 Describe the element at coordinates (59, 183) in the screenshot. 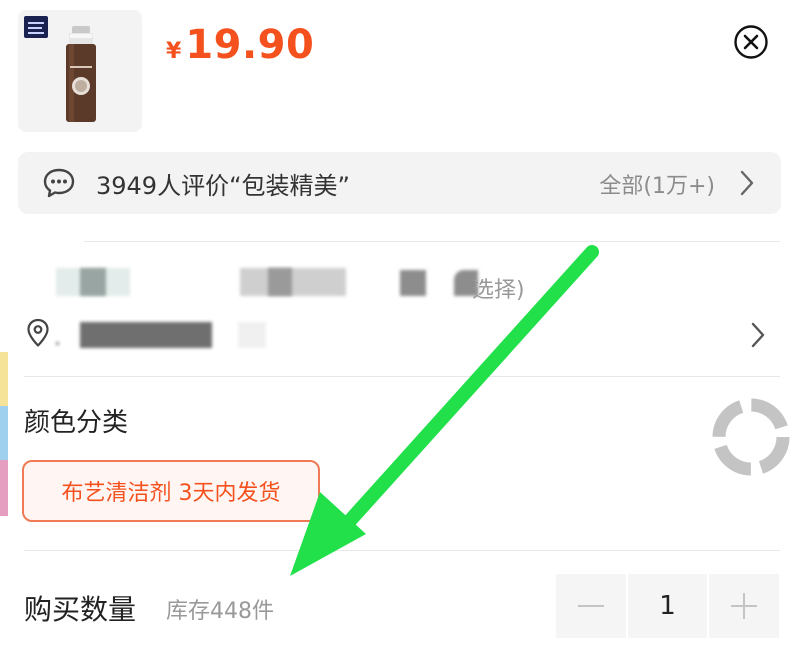

I see `chat-bubble-icon` at that location.